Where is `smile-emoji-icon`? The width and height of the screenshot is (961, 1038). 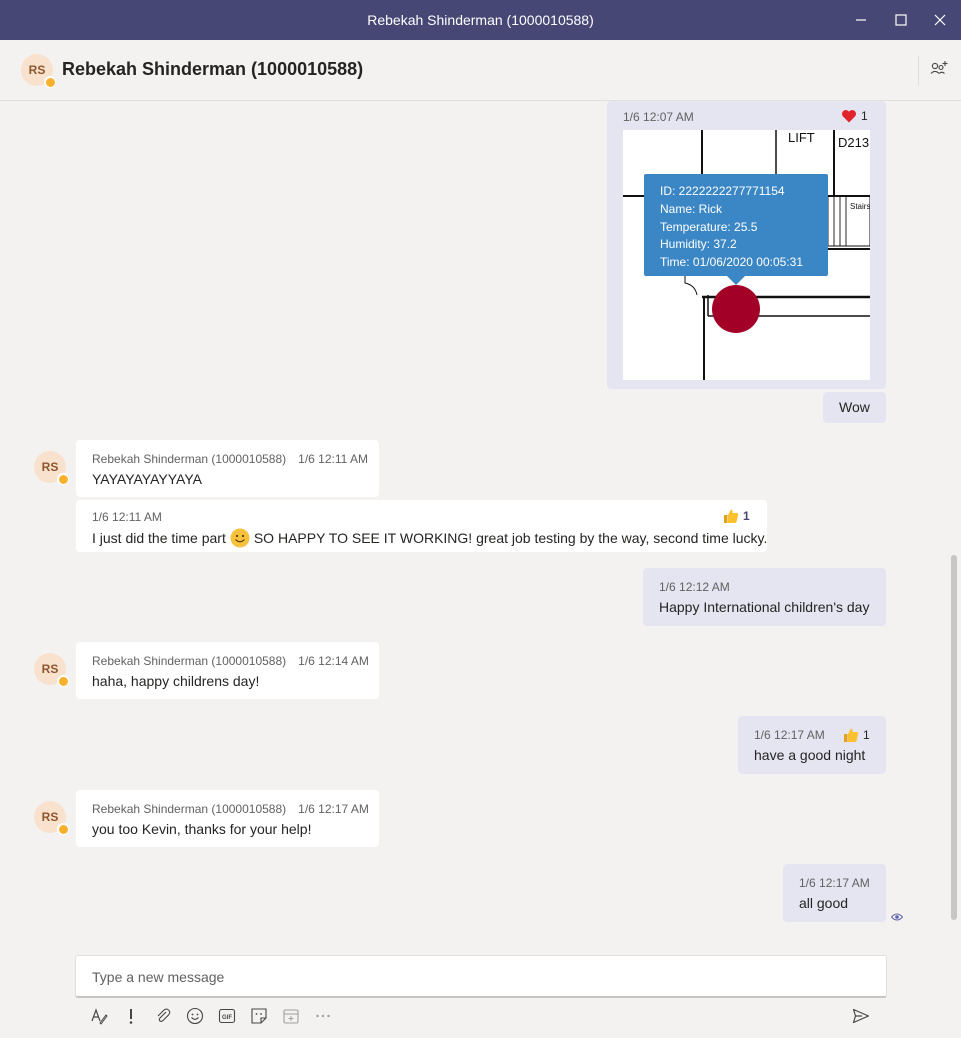 smile-emoji-icon is located at coordinates (240, 538).